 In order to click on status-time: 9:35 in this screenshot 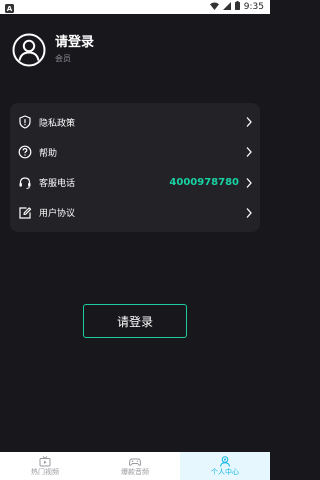, I will do `click(253, 7)`.